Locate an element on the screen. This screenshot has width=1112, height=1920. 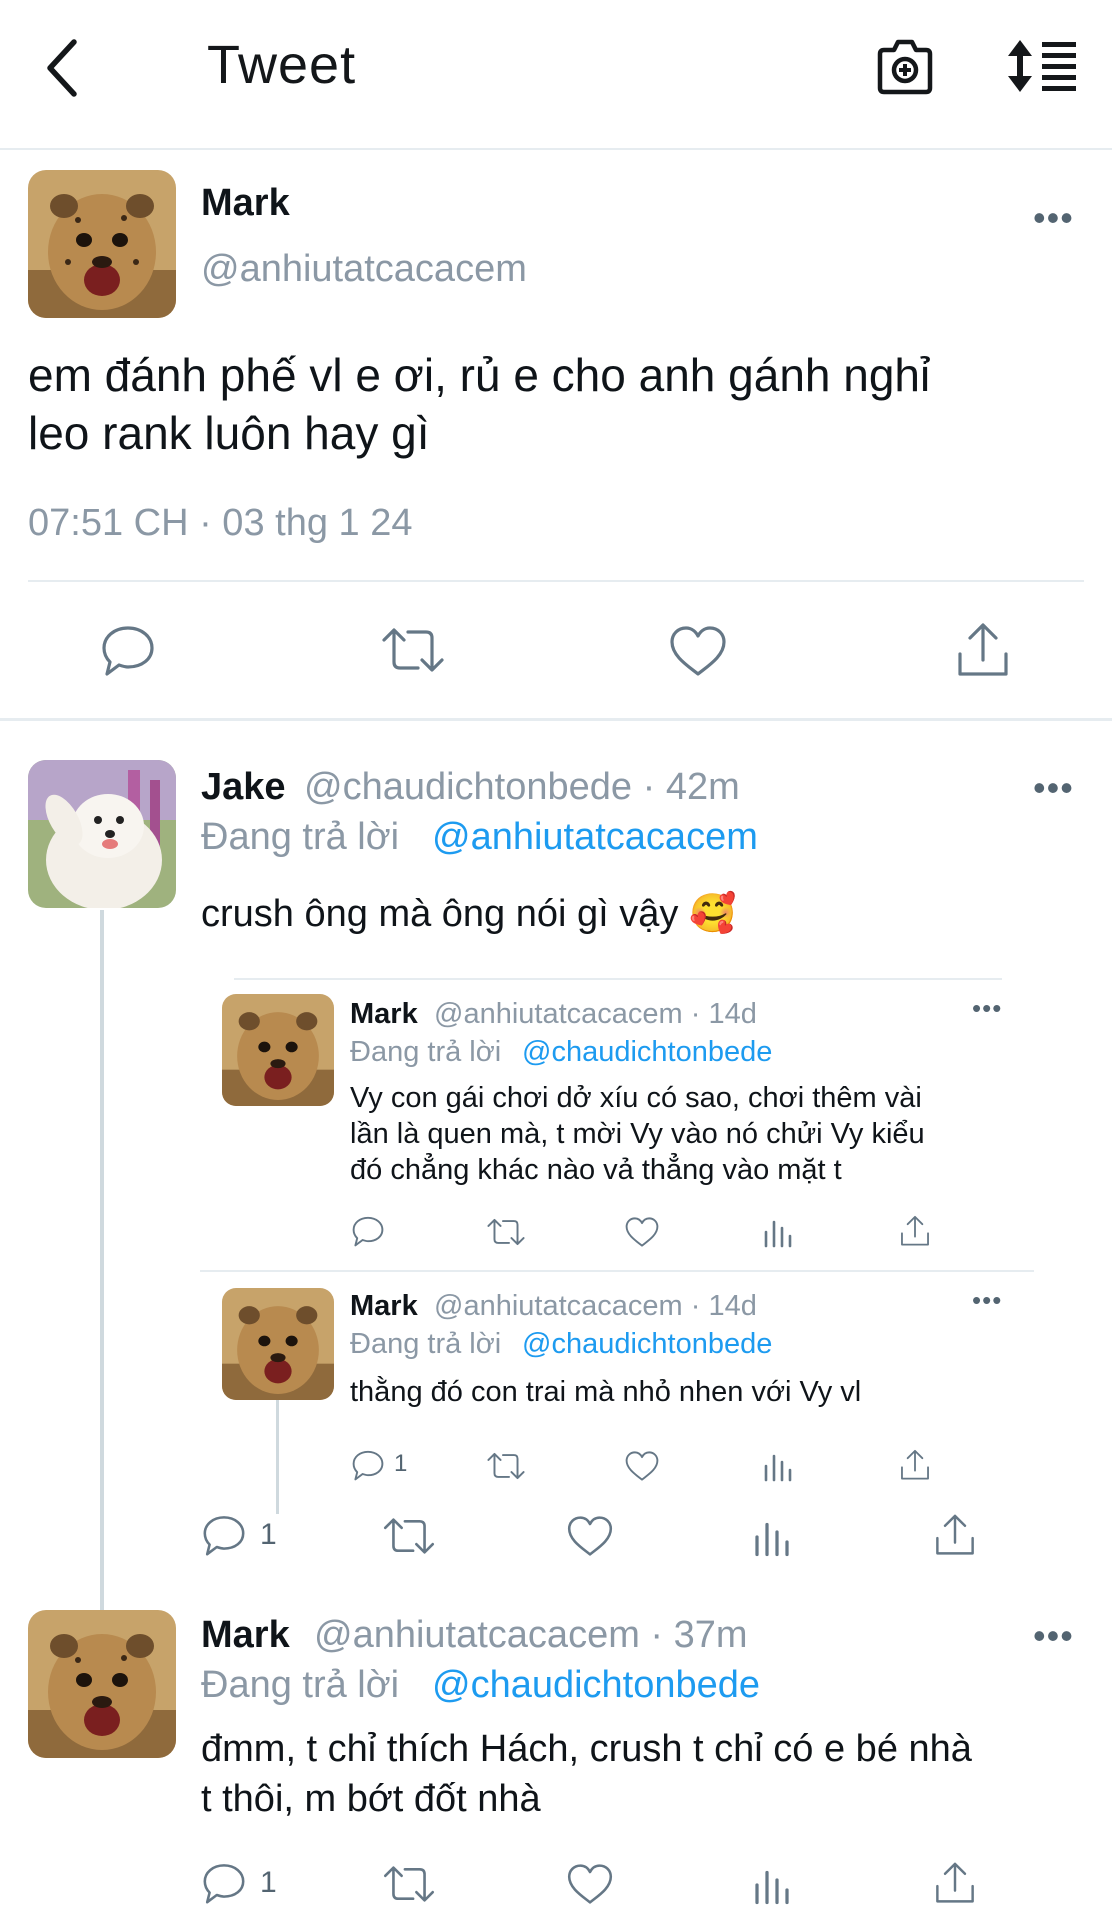
back-button is located at coordinates (63, 68).